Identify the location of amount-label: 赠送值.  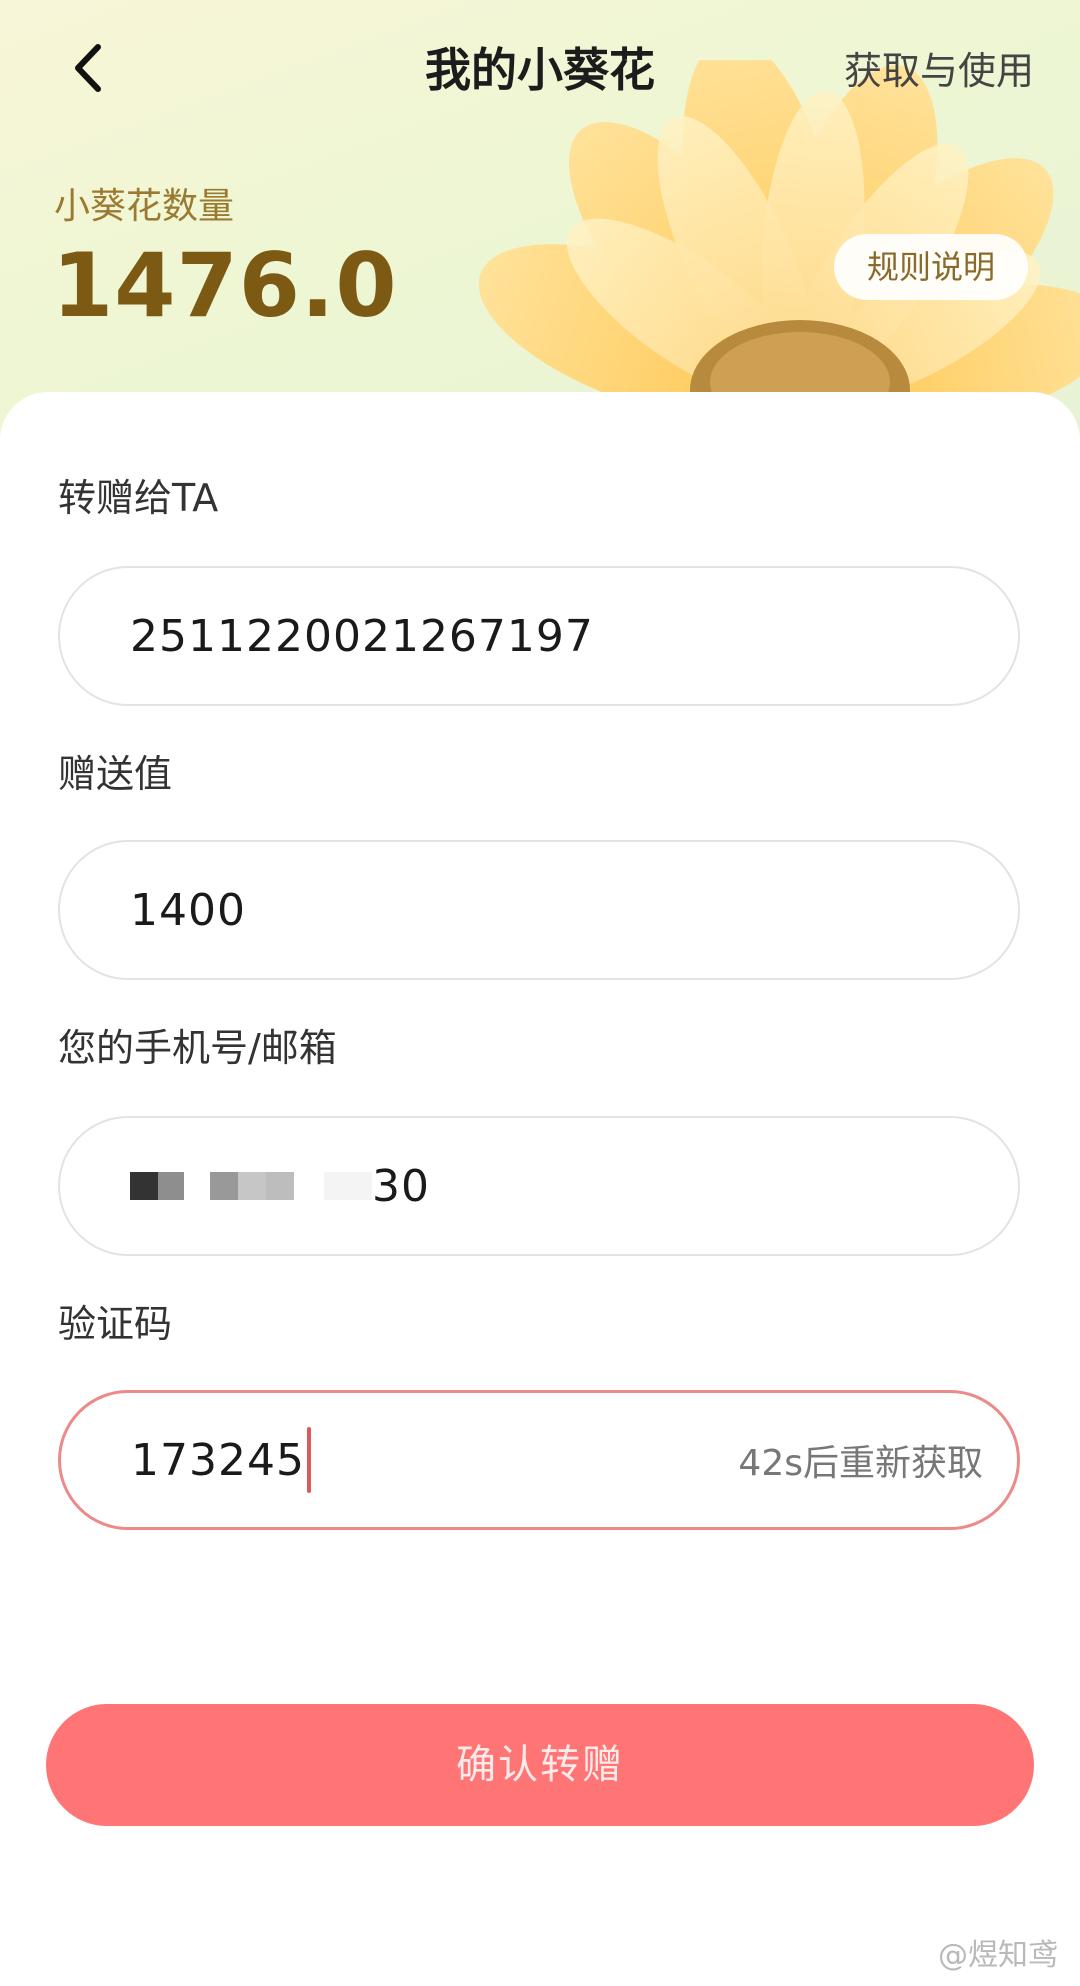
(115, 774).